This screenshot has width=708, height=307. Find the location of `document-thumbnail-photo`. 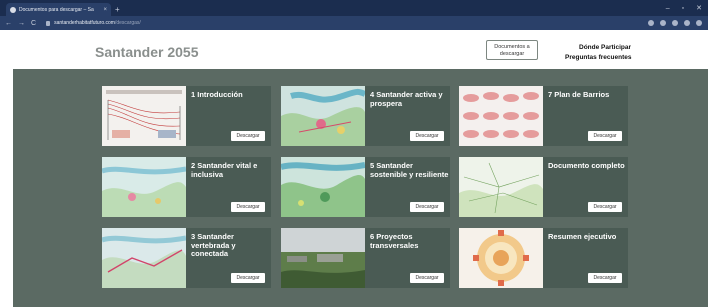

document-thumbnail-photo is located at coordinates (323, 258).